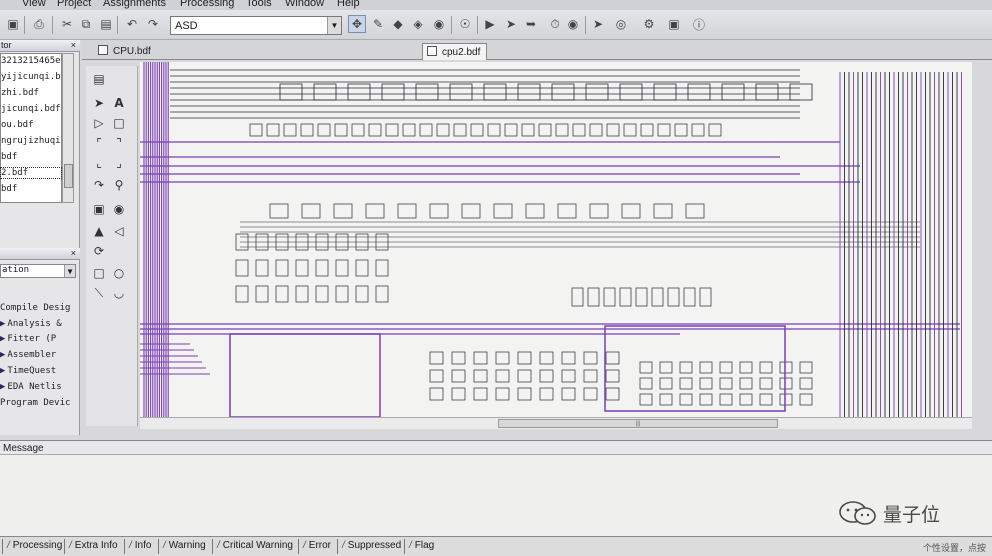 This screenshot has height=556, width=992. I want to click on tab-critical-warning: / Critical Warning, so click(254, 546).